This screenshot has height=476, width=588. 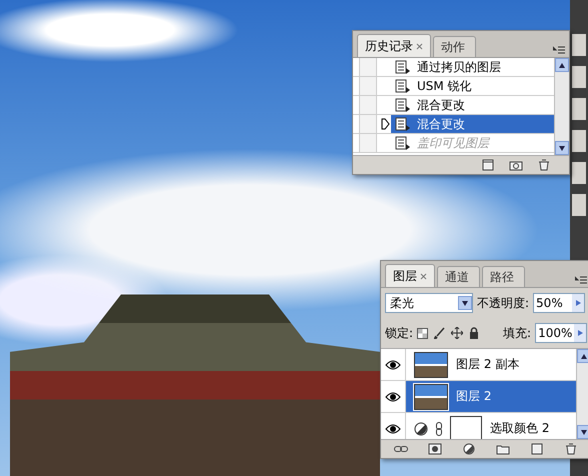 What do you see at coordinates (457, 333) in the screenshot?
I see `move-icon` at bounding box center [457, 333].